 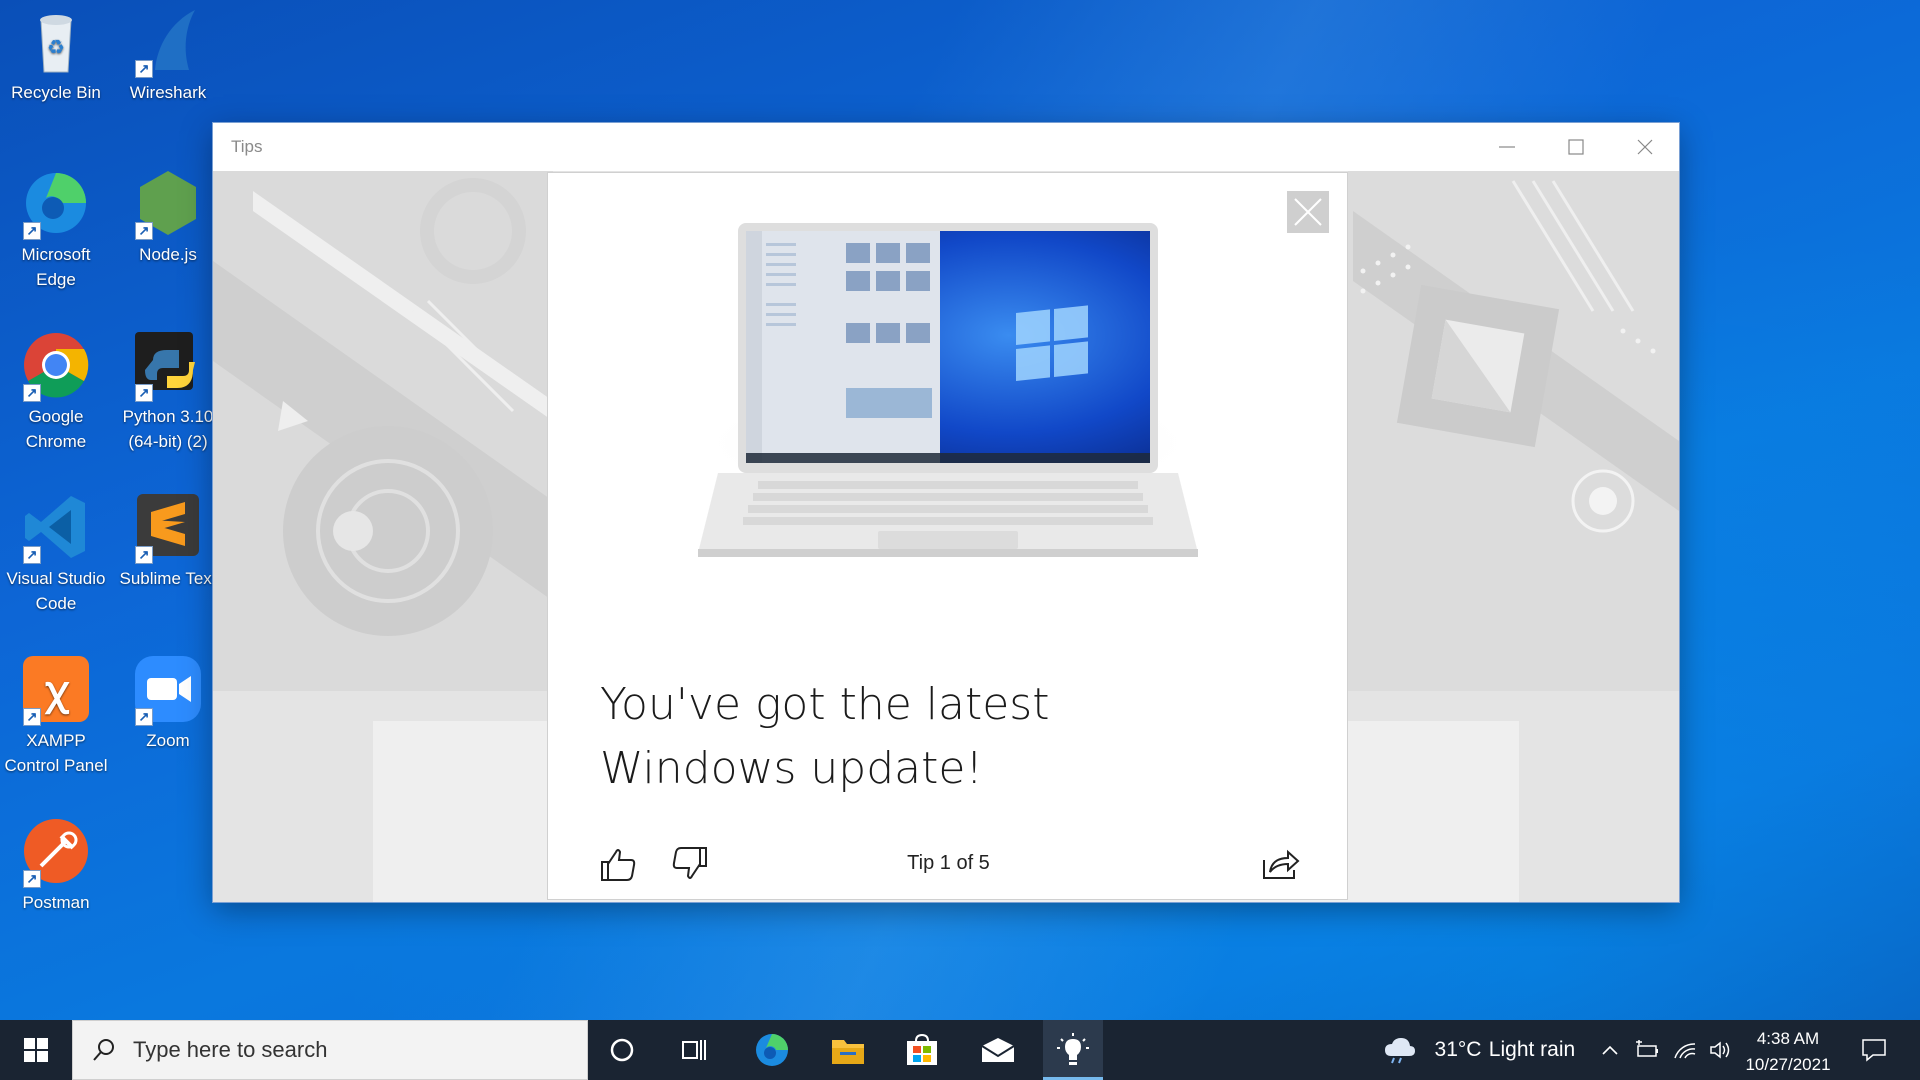 What do you see at coordinates (948, 863) in the screenshot?
I see `tip-counter: Tip 1 of 5` at bounding box center [948, 863].